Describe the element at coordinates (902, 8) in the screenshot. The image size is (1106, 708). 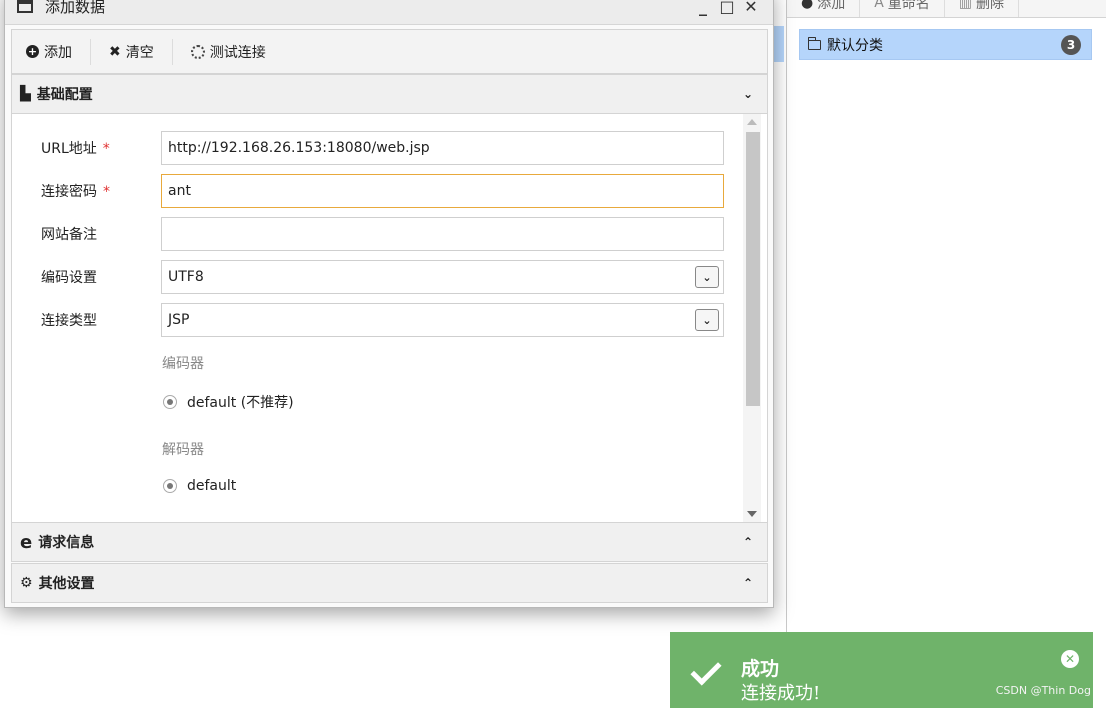
I see `category-rename-button: A 重命名` at that location.